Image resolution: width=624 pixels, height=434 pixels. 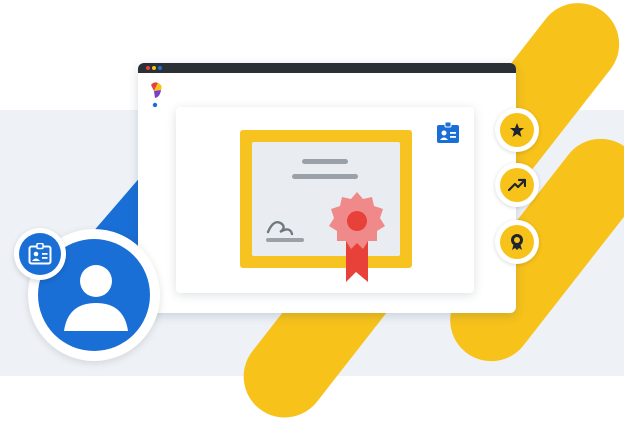 I want to click on award-ribbon-icon, so click(x=517, y=242).